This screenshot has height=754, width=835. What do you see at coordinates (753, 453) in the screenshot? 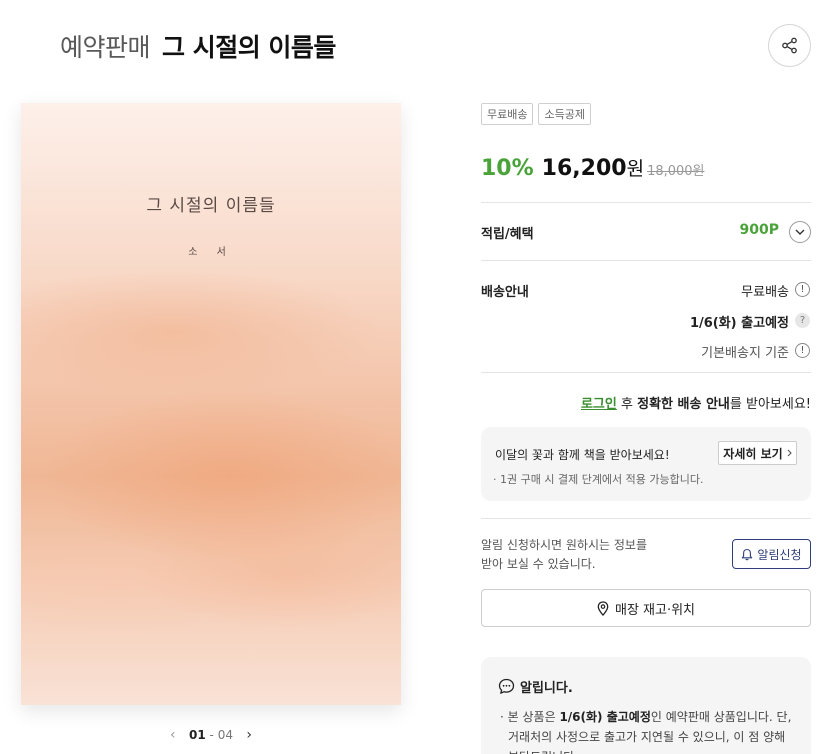
I see `view-details-label: 자세히 보기` at bounding box center [753, 453].